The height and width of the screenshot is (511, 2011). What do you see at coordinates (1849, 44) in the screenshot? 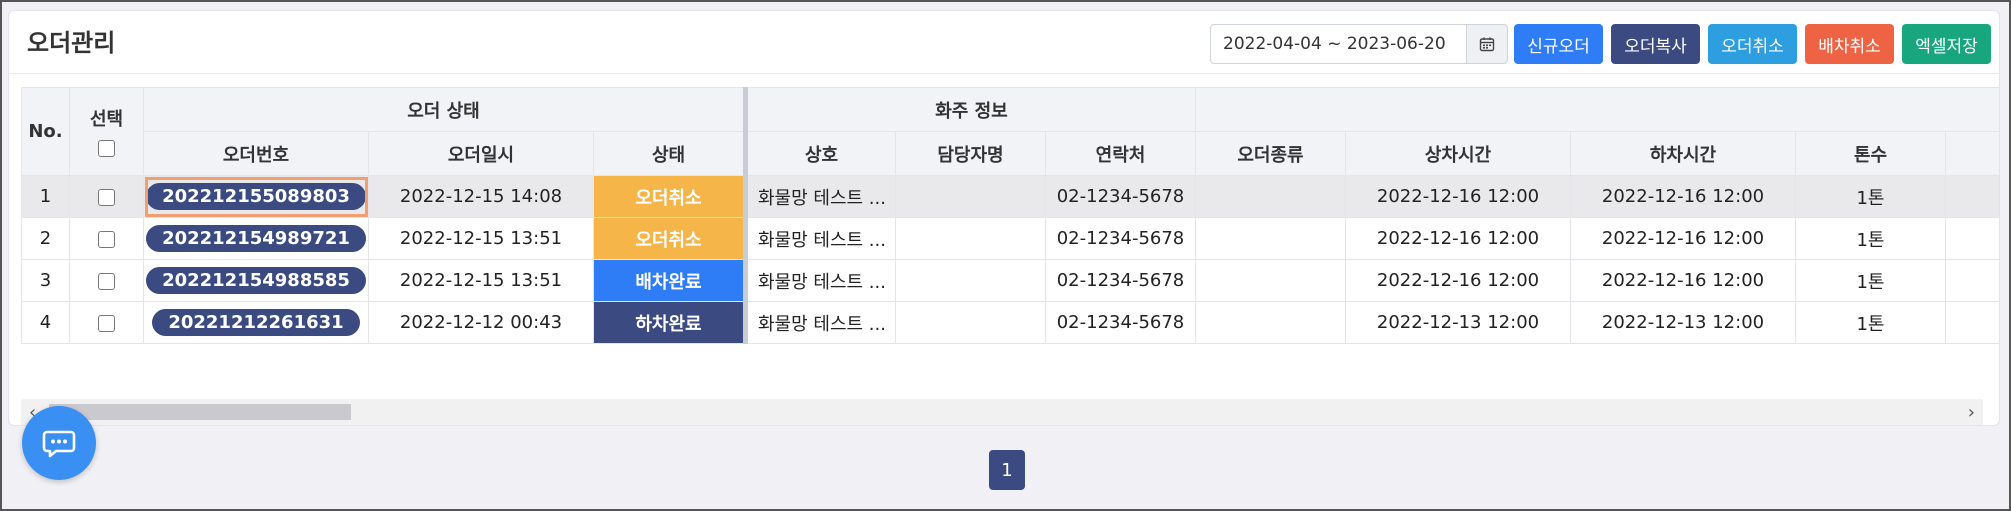
I see `cancel-dispatch-button: 배차취소` at bounding box center [1849, 44].